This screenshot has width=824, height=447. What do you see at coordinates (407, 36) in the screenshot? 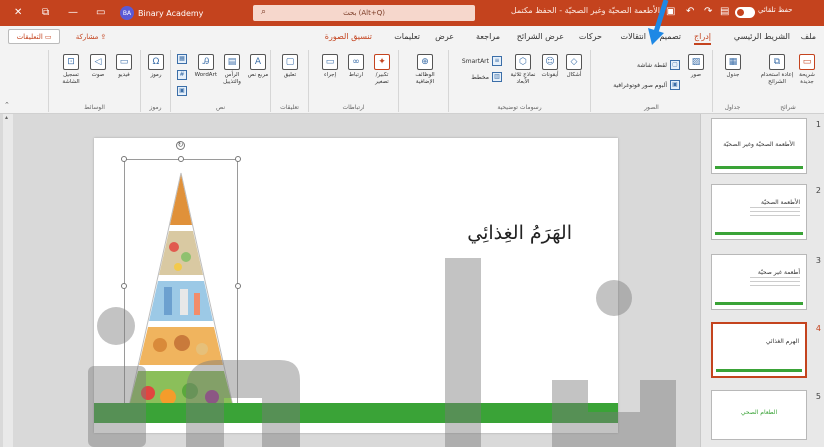
I see `tab-help: تعليمات` at bounding box center [407, 36].